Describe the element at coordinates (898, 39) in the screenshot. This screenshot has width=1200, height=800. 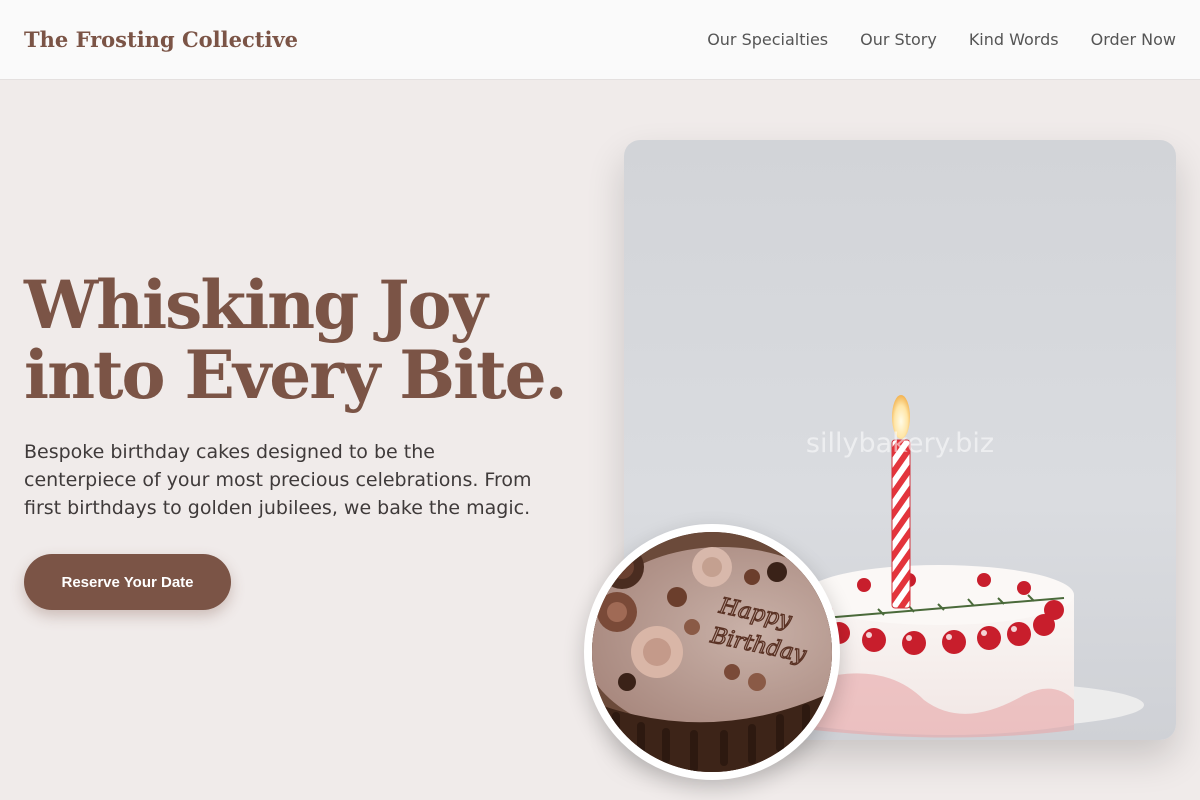
I see `nav-link-story: Our Story` at that location.